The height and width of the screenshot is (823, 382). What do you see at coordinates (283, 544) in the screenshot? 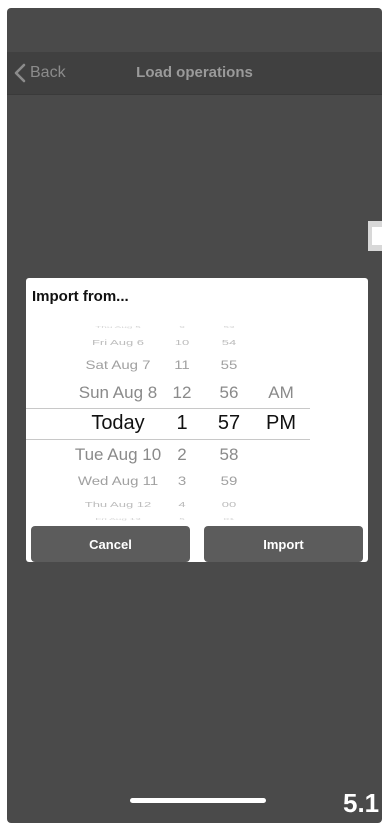
I see `import-button: Import` at bounding box center [283, 544].